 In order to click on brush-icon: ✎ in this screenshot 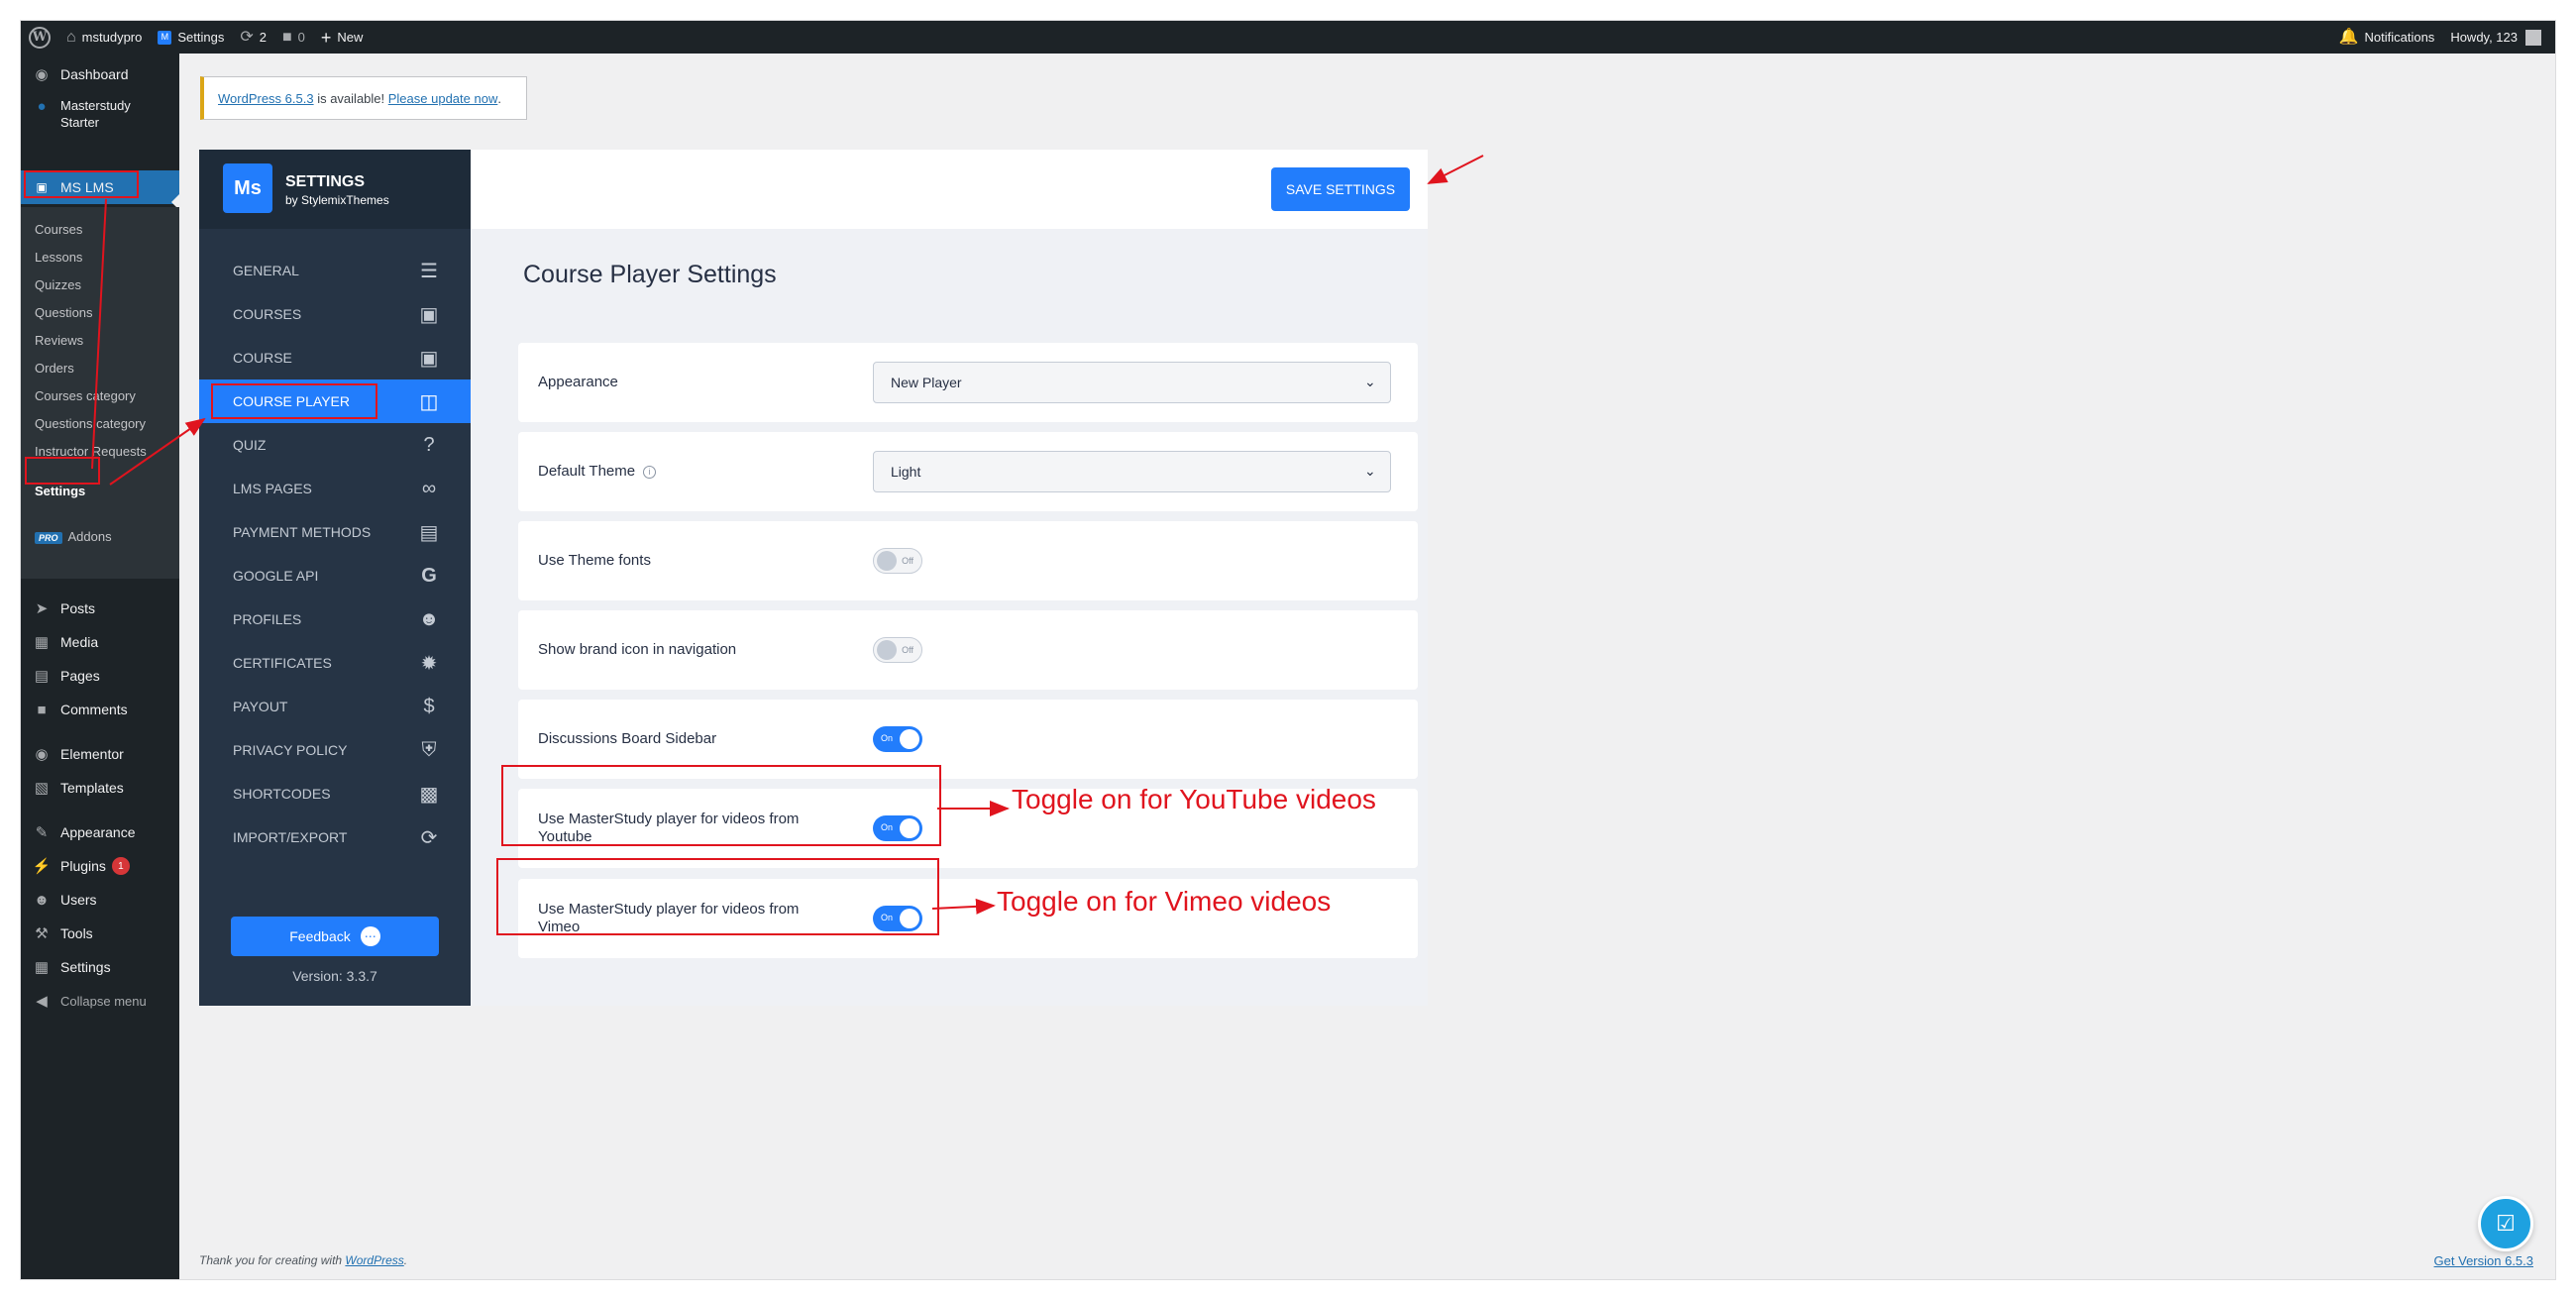, I will do `click(42, 833)`.